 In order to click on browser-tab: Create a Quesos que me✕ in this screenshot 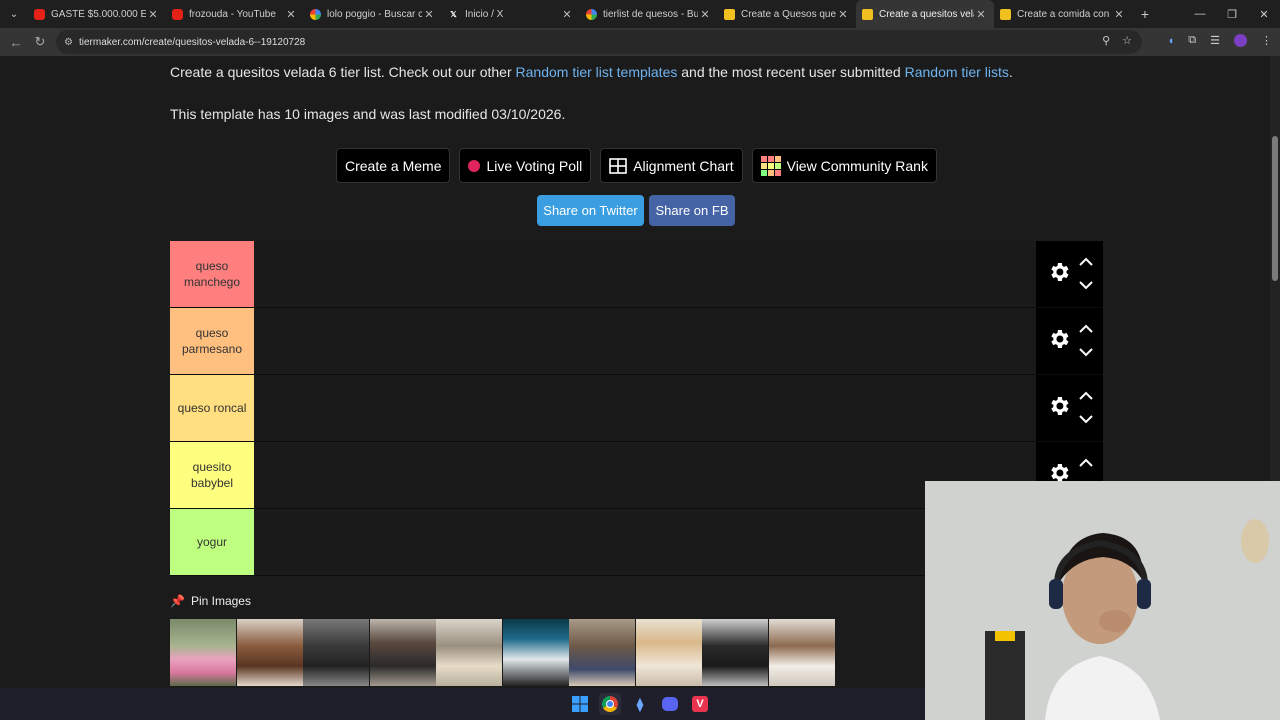, I will do `click(787, 14)`.